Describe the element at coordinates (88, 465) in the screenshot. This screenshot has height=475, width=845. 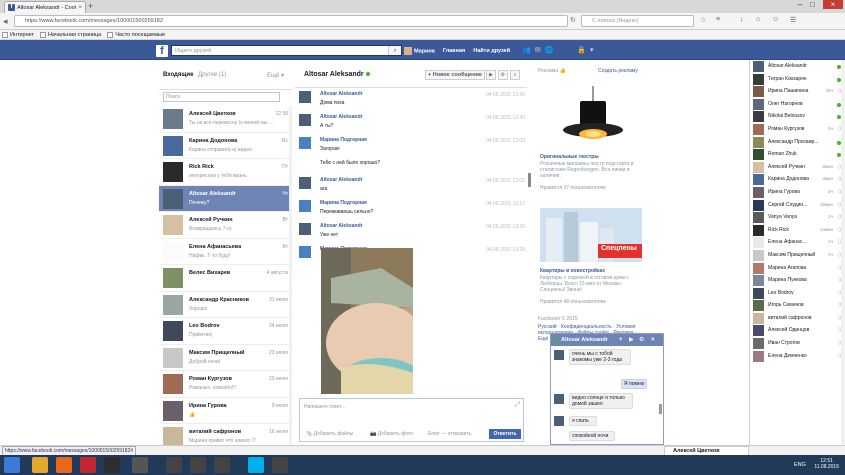
I see `media-player-icon` at that location.